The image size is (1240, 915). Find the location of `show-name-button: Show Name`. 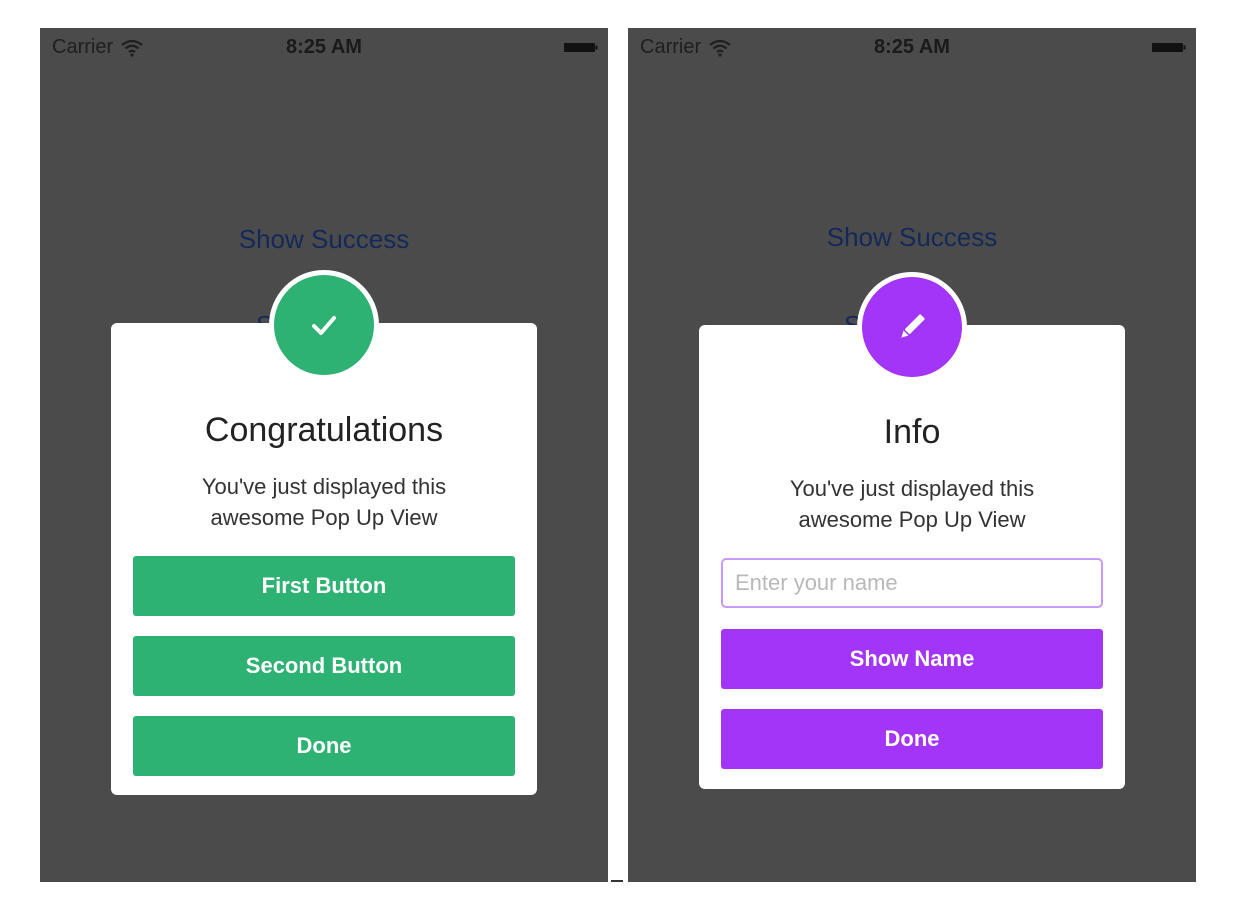

show-name-button: Show Name is located at coordinates (912, 659).